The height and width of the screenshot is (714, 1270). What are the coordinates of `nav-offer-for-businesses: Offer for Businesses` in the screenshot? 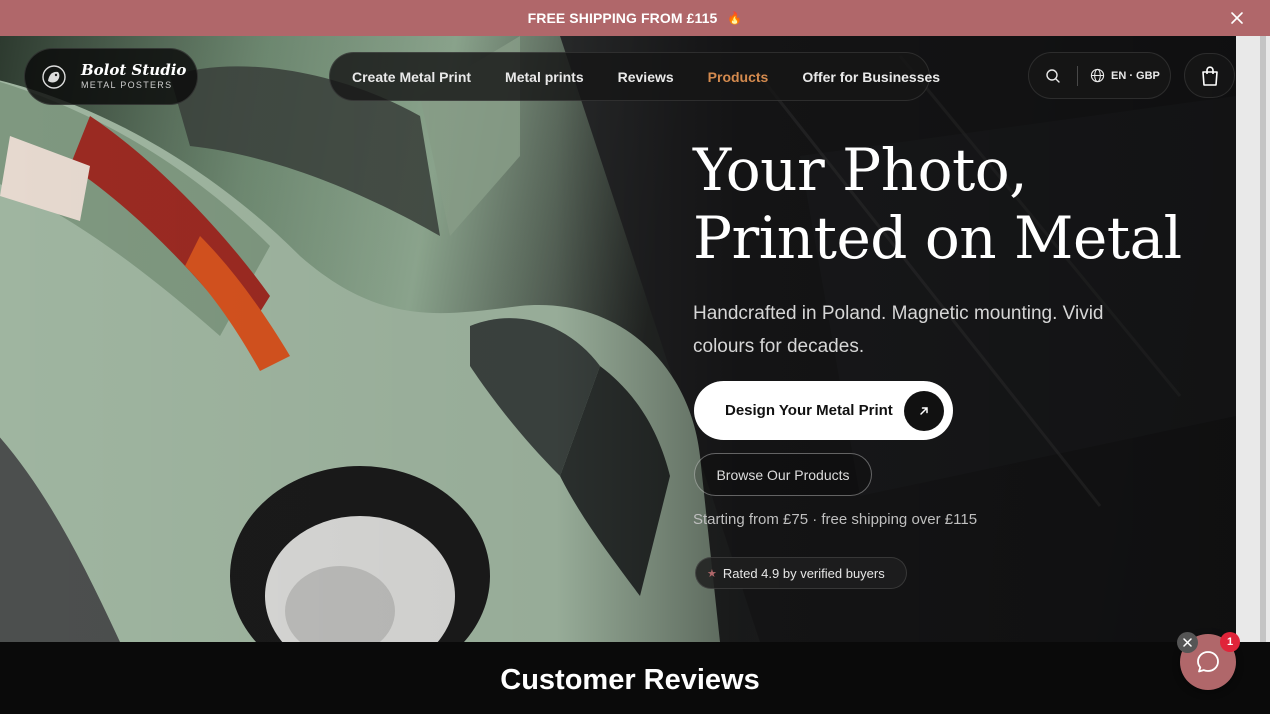 It's located at (871, 77).